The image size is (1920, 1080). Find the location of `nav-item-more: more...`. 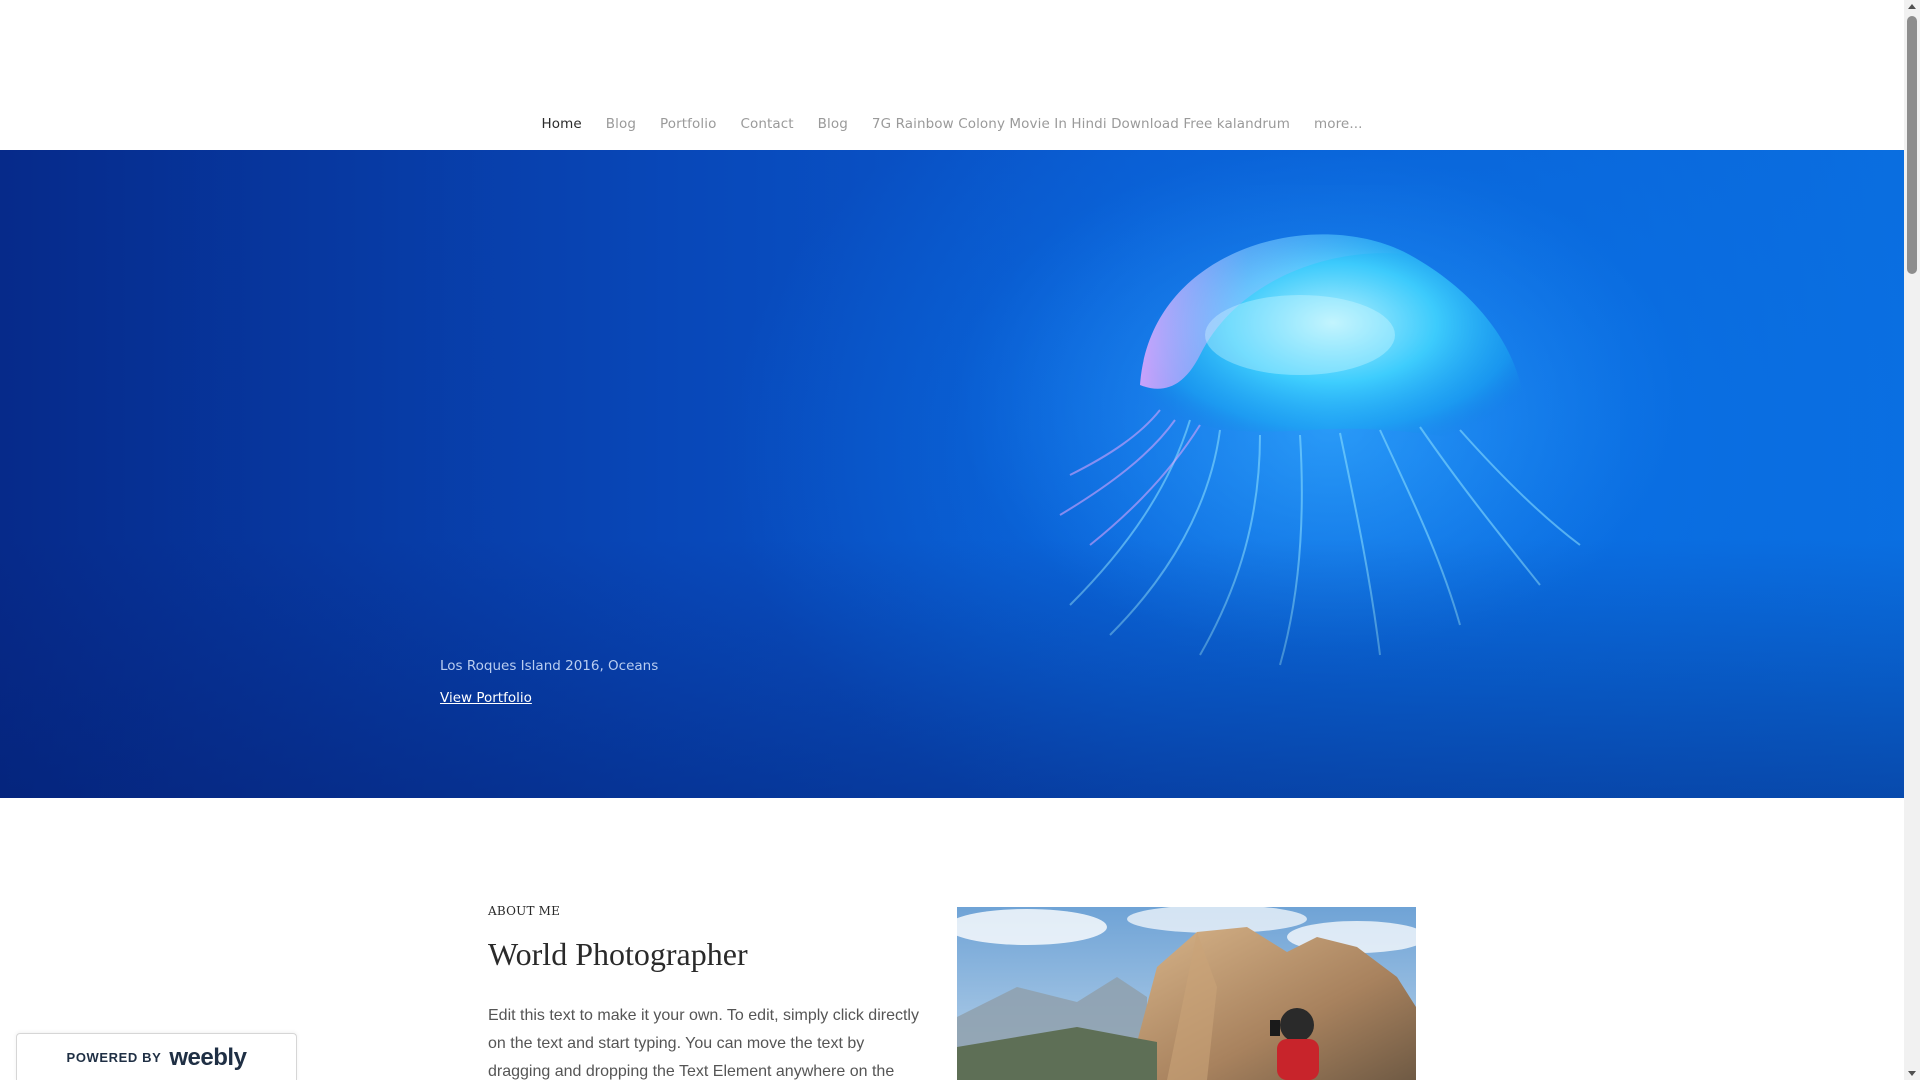

nav-item-more: more... is located at coordinates (1338, 124).